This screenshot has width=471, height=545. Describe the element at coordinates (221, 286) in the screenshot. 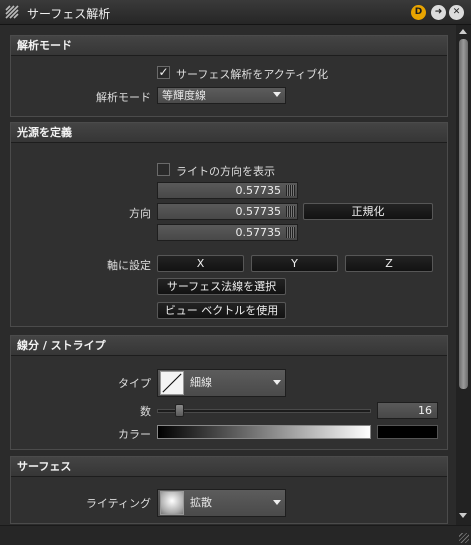

I see `select-surface-normal-button: サーフェス法線を選択` at that location.